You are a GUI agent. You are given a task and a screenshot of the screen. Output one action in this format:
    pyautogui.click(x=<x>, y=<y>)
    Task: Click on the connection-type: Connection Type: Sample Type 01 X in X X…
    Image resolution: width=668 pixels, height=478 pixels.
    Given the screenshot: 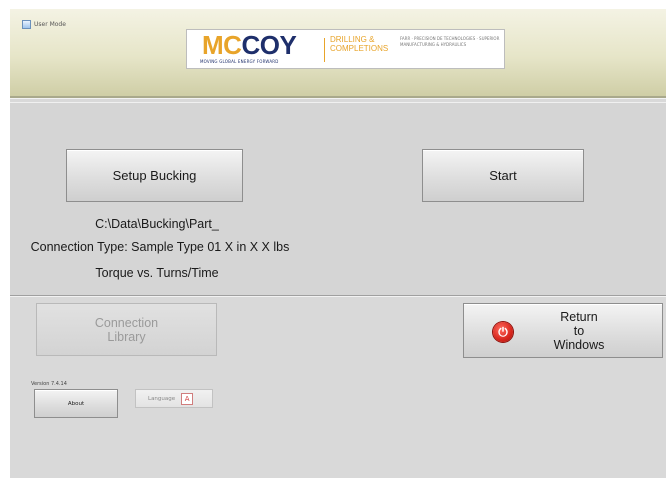 What is the action you would take?
    pyautogui.click(x=160, y=247)
    